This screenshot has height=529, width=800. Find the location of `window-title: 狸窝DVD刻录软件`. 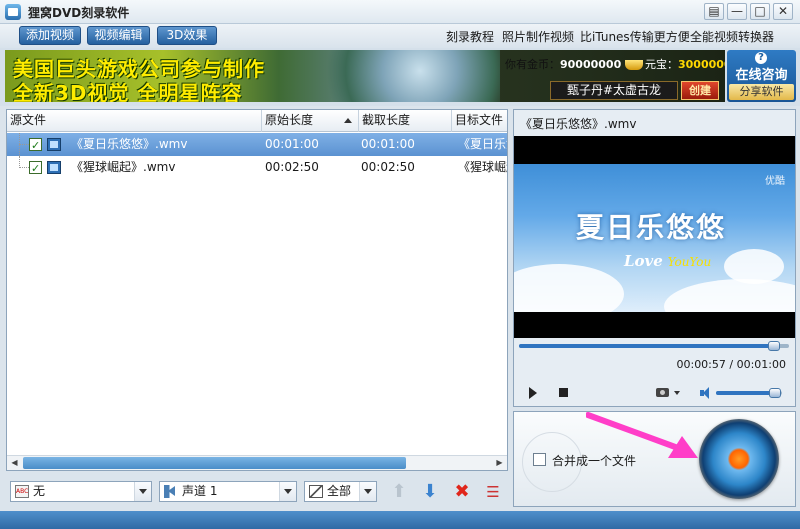

window-title: 狸窝DVD刻录软件 is located at coordinates (79, 13).